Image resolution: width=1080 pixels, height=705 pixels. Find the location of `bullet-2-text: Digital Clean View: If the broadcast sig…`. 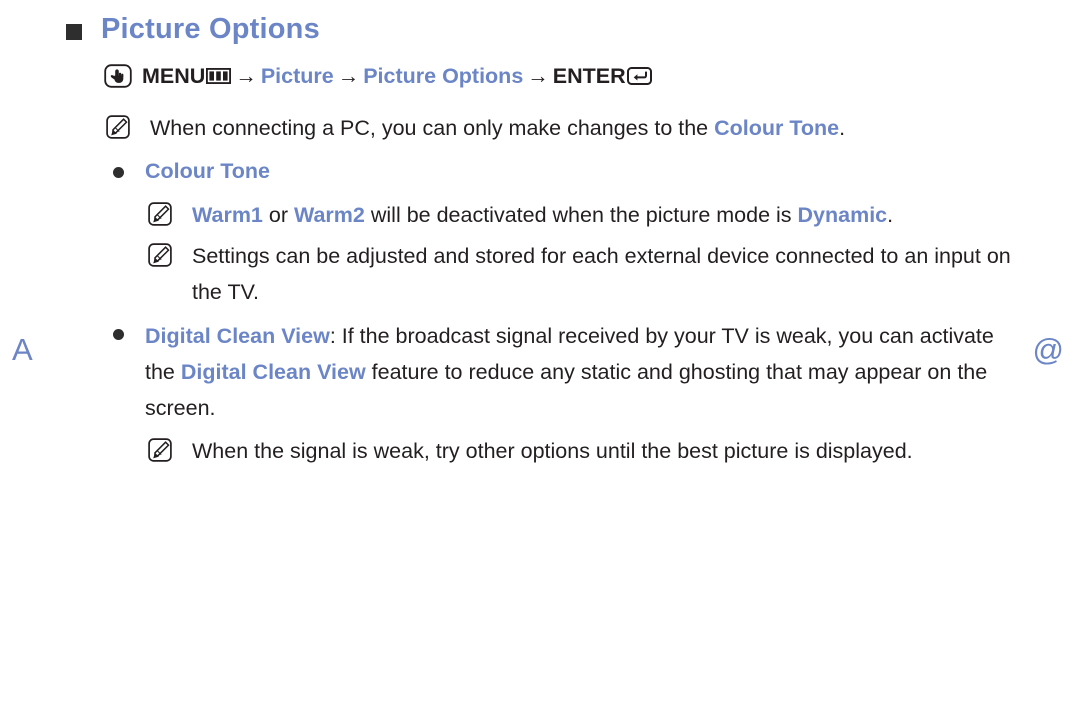

bullet-2-text: Digital Clean View: If the broadcast sig… is located at coordinates (585, 372).